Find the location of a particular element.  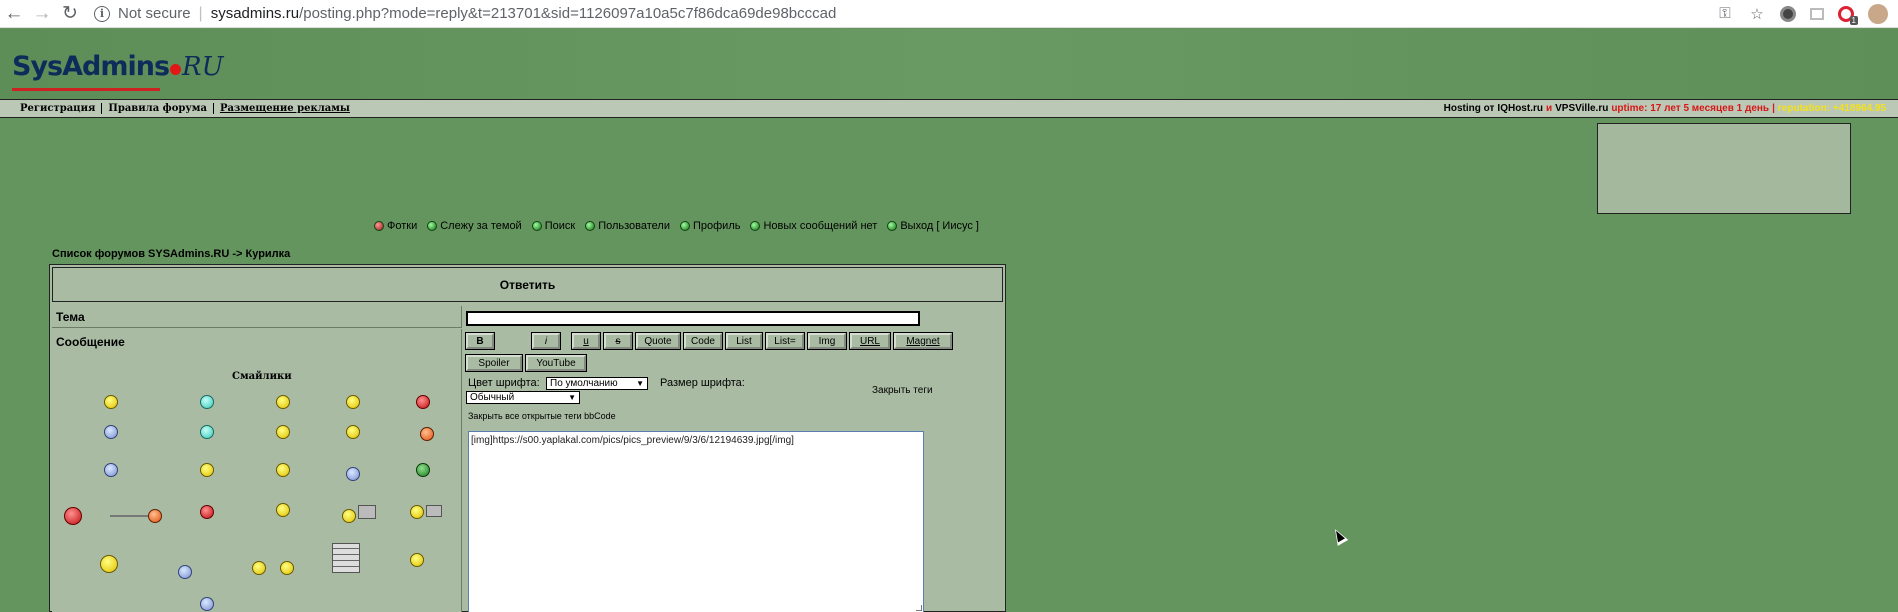

sad-icon is located at coordinates (111, 432).